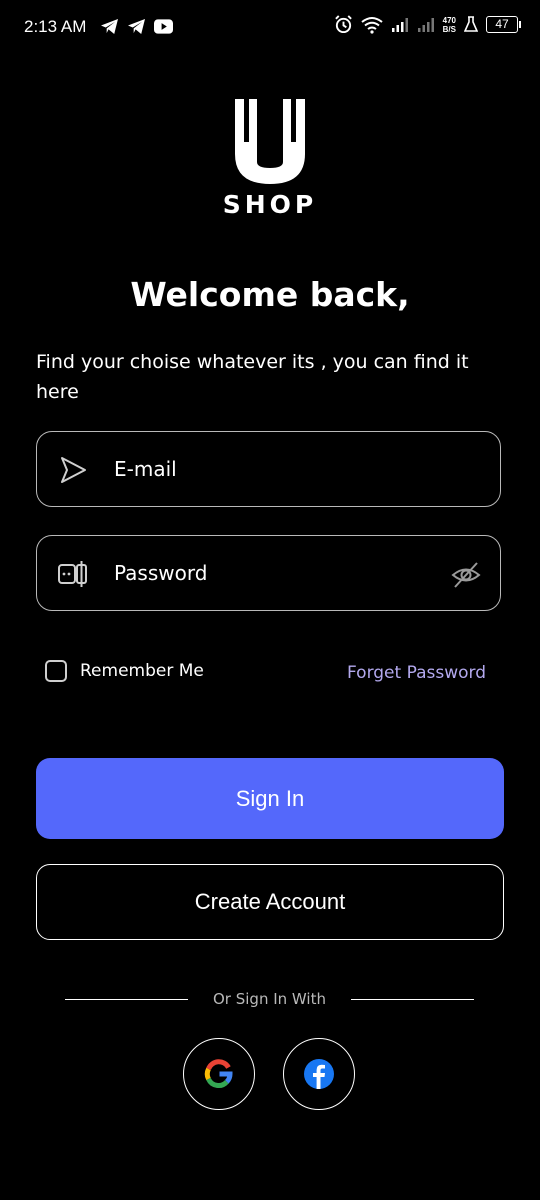 The image size is (540, 1200). I want to click on youtube-icon, so click(163, 26).